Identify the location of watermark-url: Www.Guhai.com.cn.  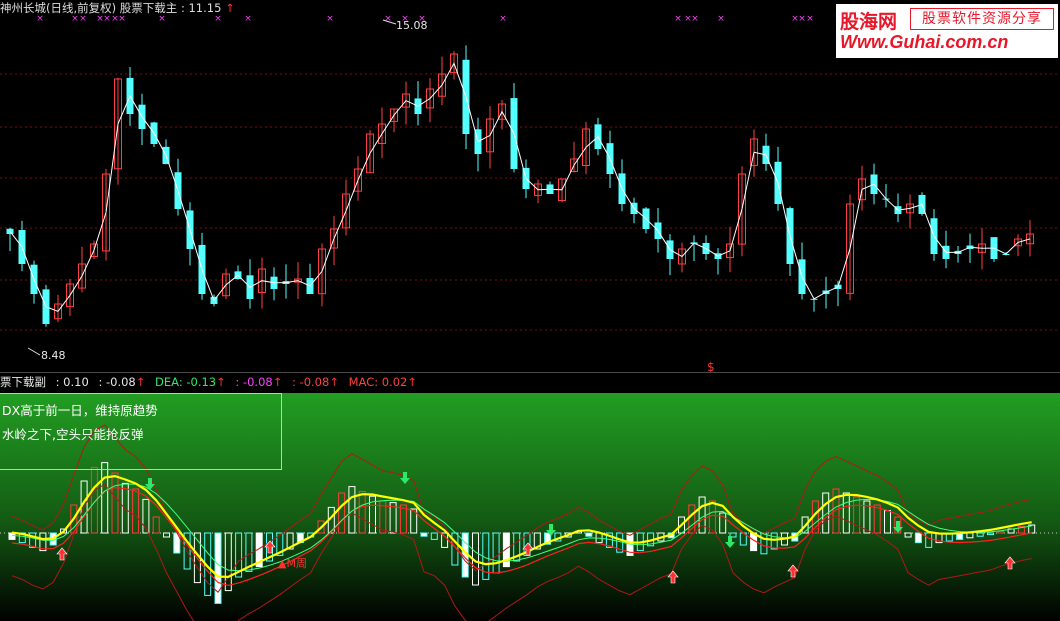
(924, 42).